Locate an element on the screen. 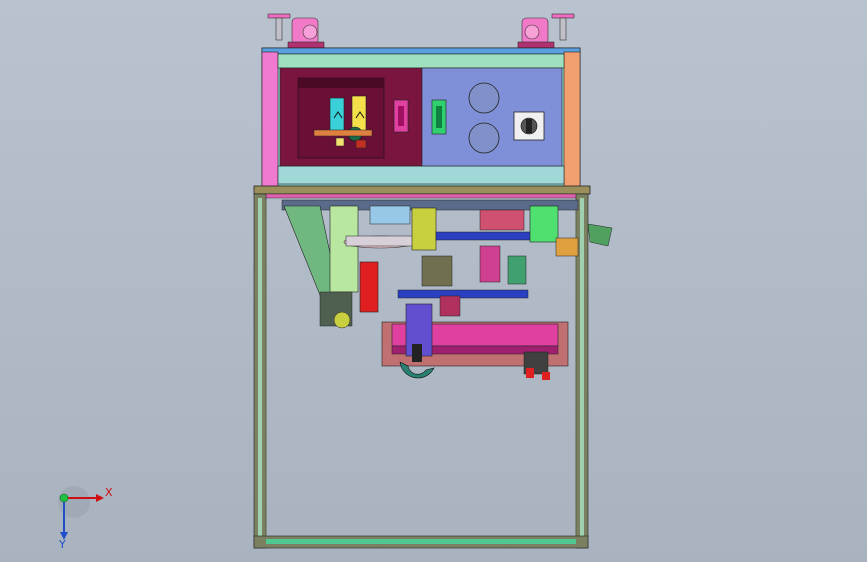 The width and height of the screenshot is (867, 562). x-axis-arrow-icon is located at coordinates (100, 498).